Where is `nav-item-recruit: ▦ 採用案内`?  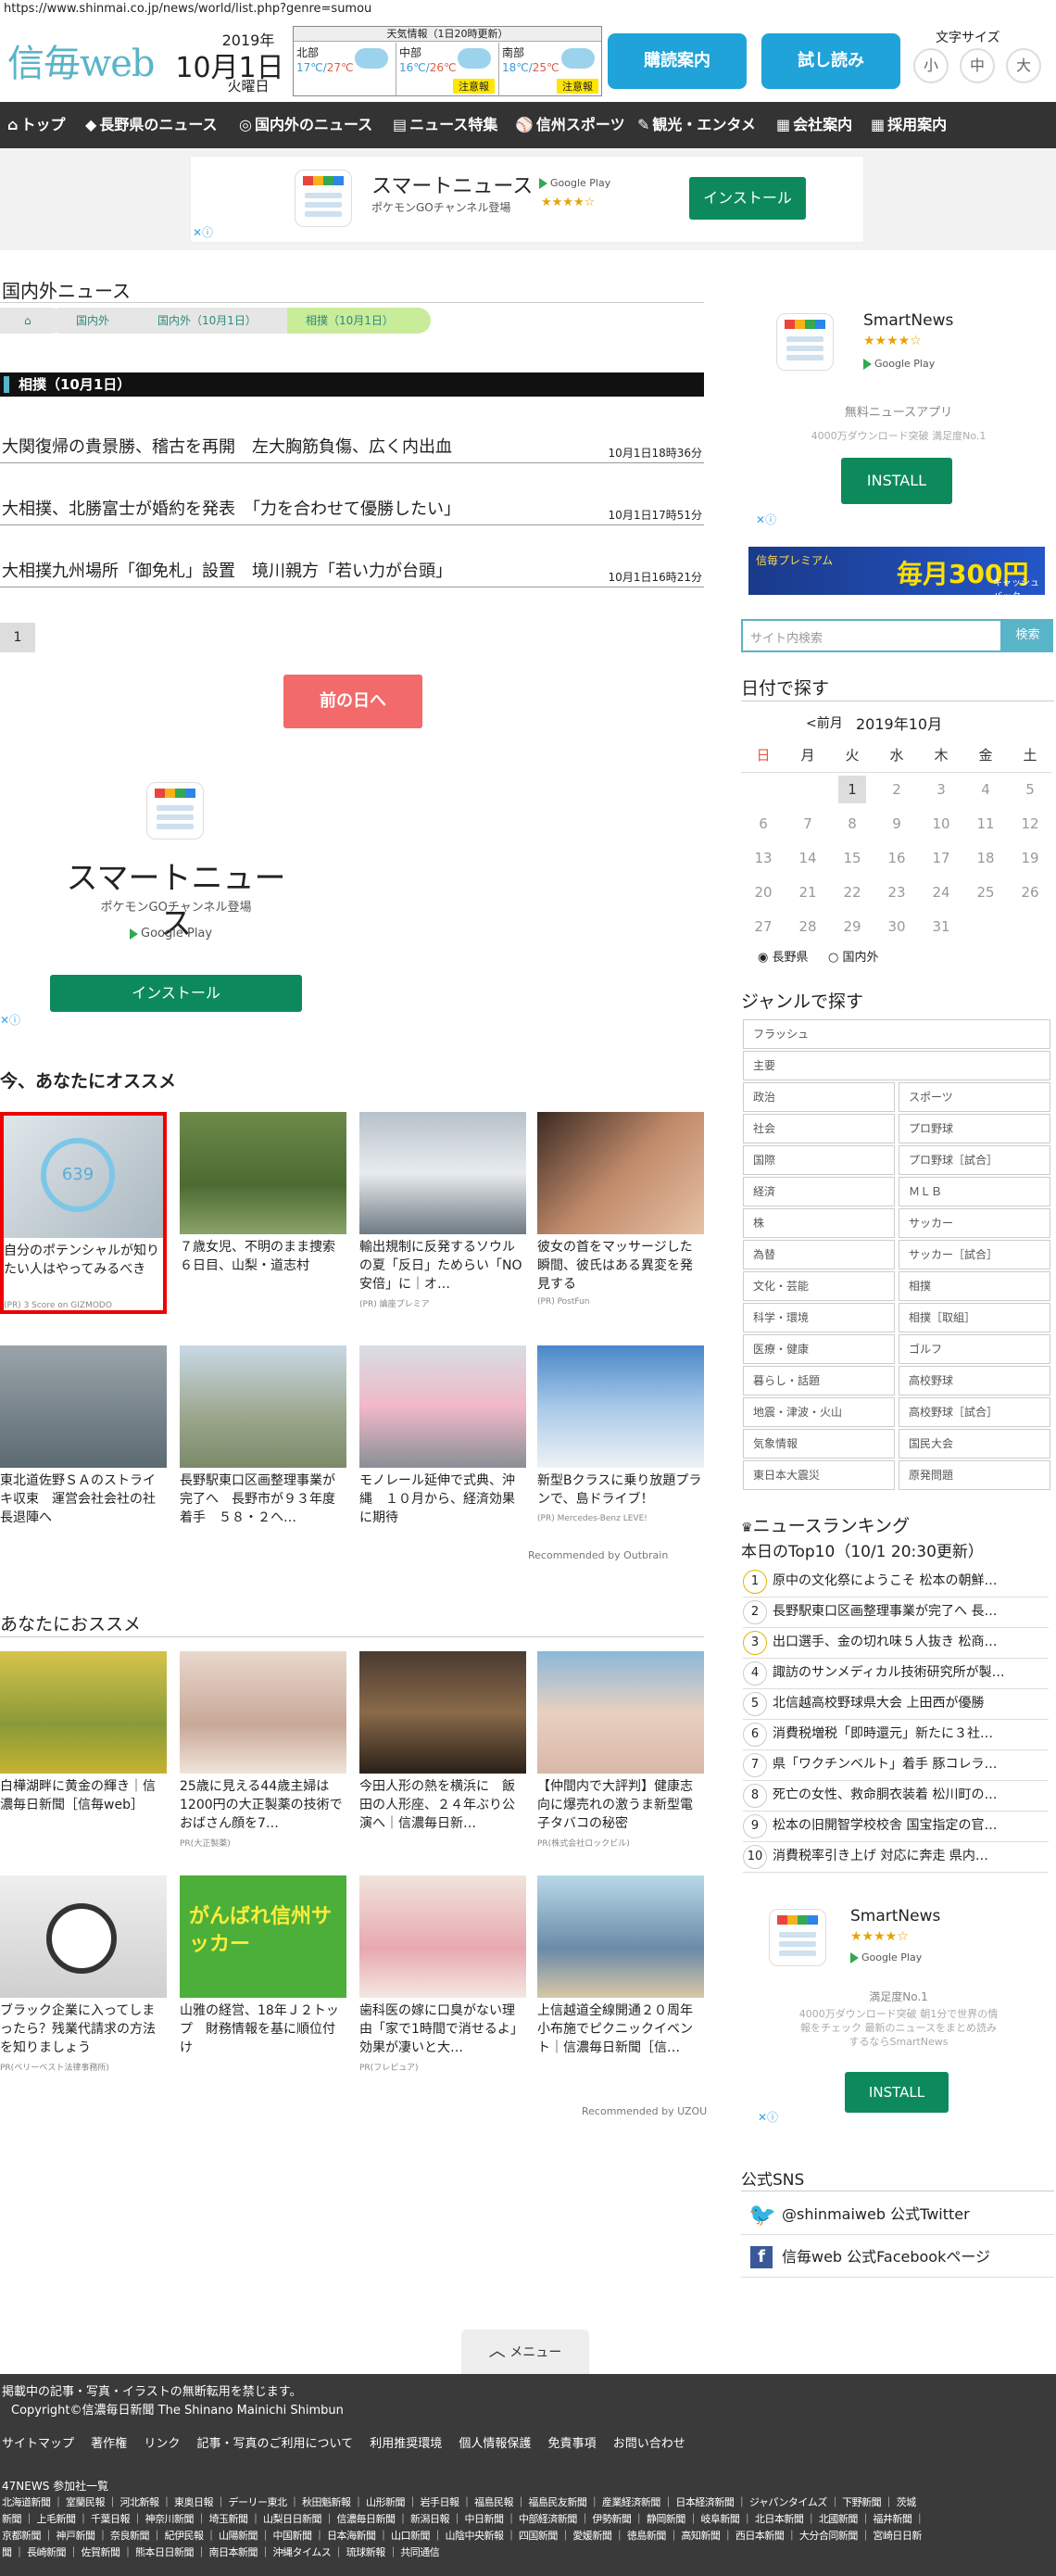
nav-item-recruit: ▦ 採用案内 is located at coordinates (909, 125).